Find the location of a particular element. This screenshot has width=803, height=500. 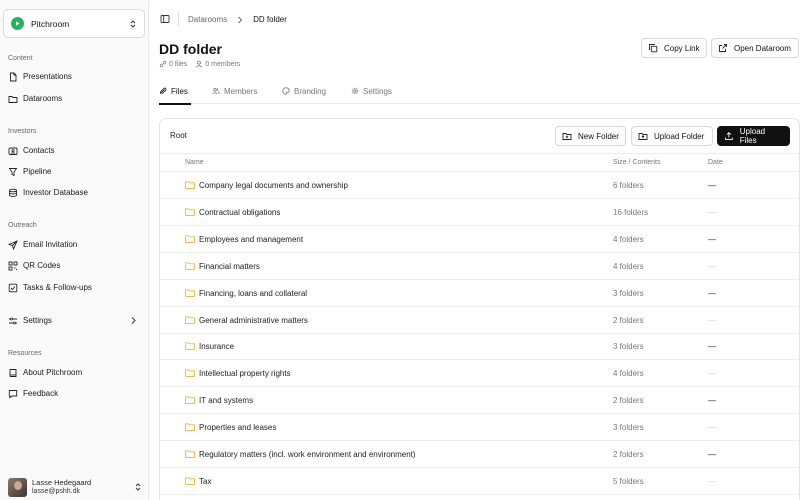

folder-name: Tax is located at coordinates (205, 481).